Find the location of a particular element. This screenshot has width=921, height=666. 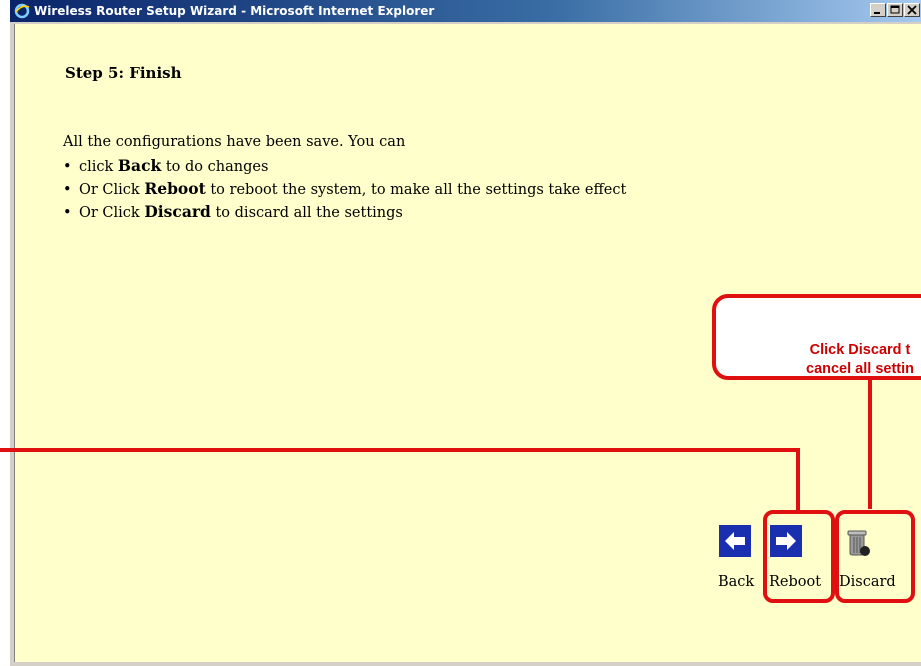

close-icon is located at coordinates (912, 10).